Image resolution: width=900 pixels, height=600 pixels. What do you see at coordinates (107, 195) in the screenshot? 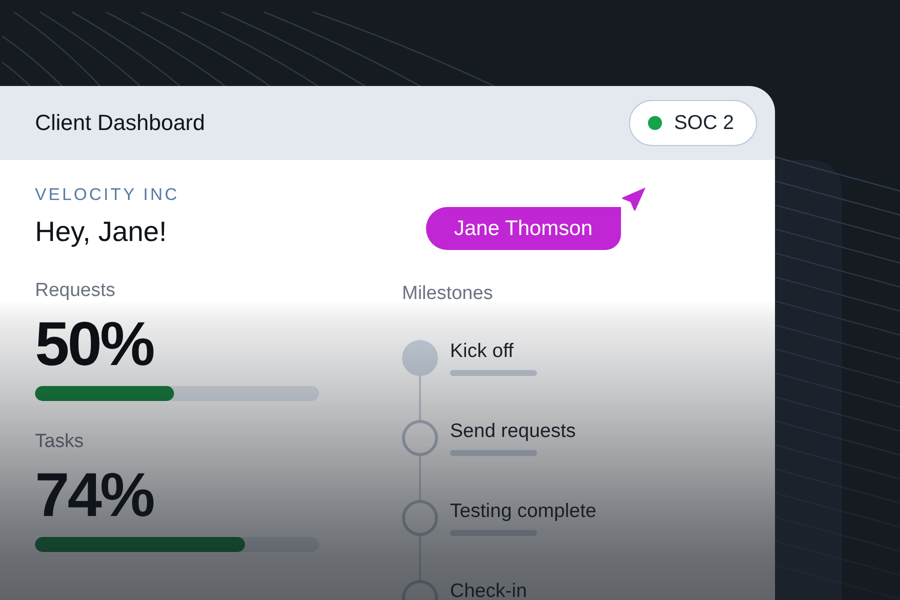
I see `company-name: VELOCITY INC` at bounding box center [107, 195].